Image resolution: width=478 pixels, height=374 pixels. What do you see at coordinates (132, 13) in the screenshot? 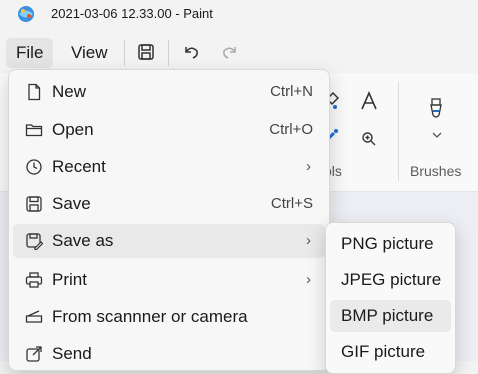
I see `window-title: 2021-03-06 12.33.00 - Paint` at bounding box center [132, 13].